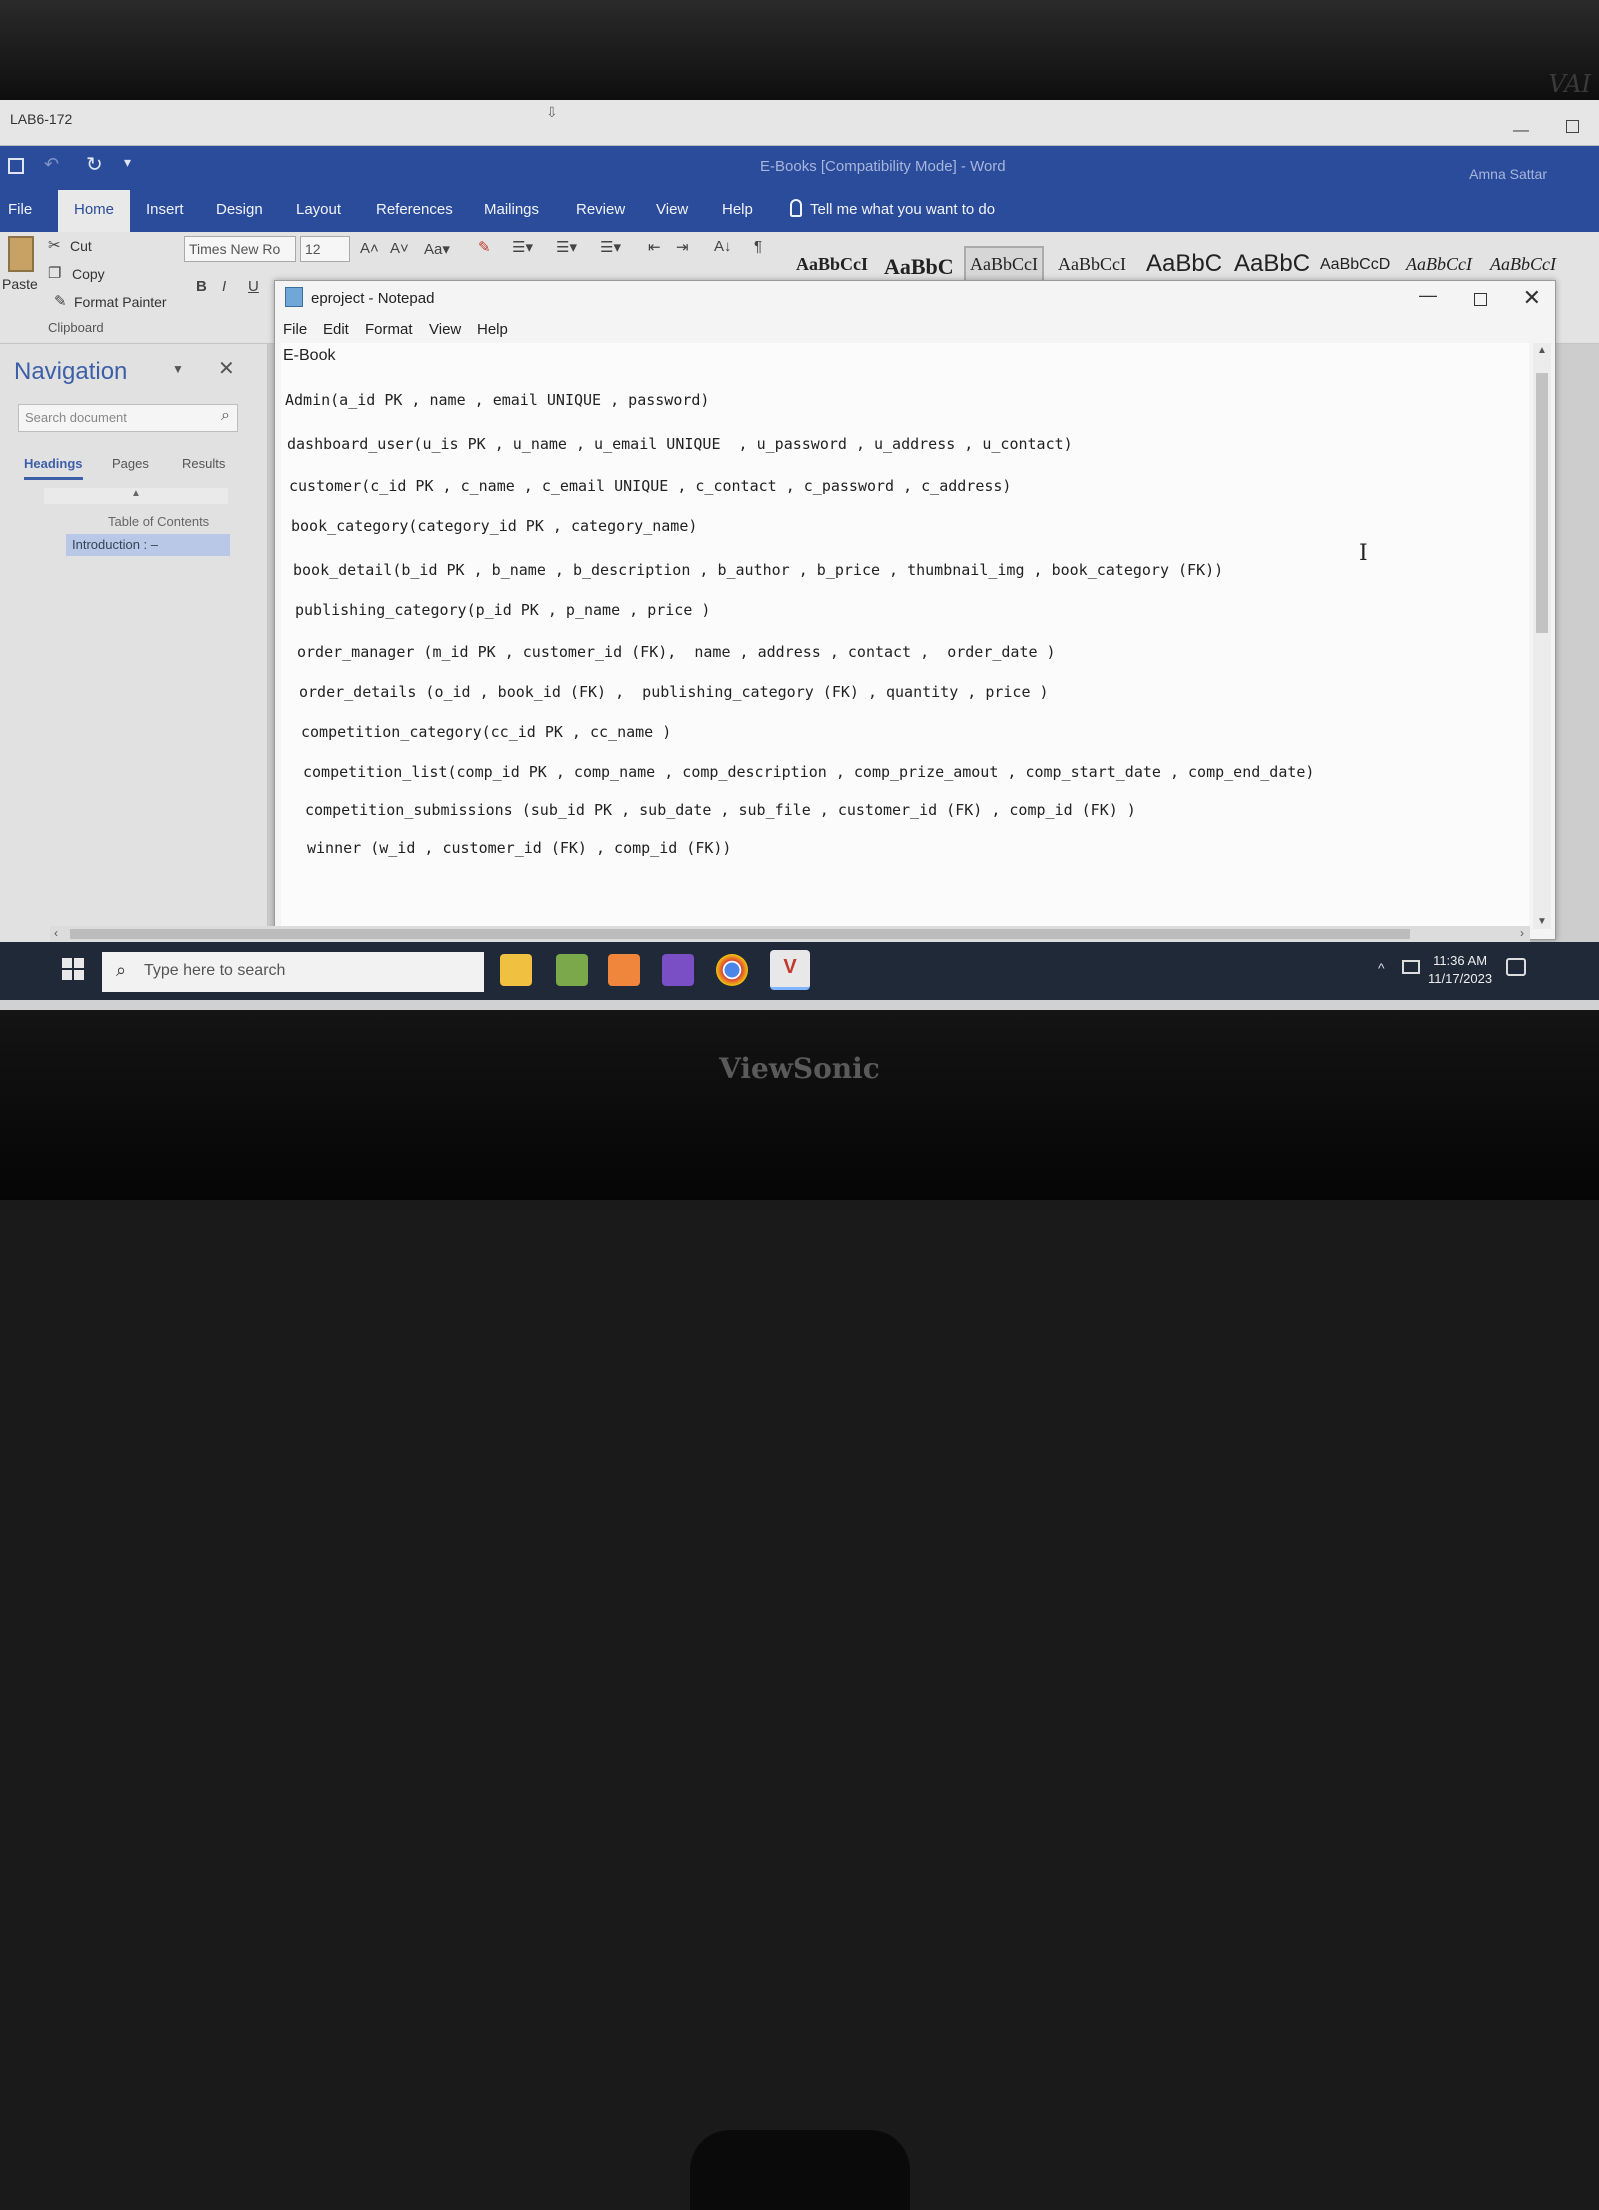 This screenshot has height=2210, width=1599. What do you see at coordinates (516, 970) in the screenshot?
I see `file-explorer-icon` at bounding box center [516, 970].